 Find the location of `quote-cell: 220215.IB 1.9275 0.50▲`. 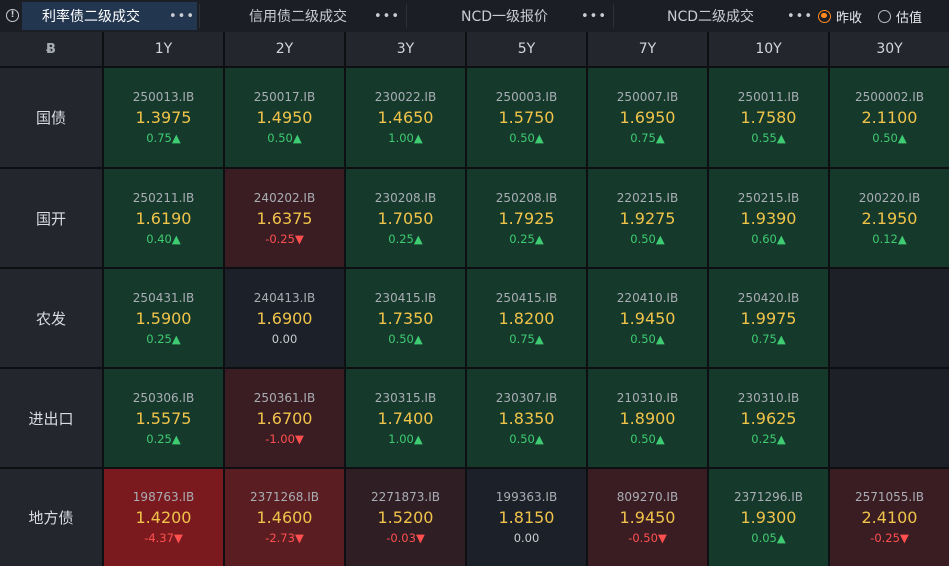

quote-cell: 220215.IB 1.9275 0.50▲ is located at coordinates (647, 218).